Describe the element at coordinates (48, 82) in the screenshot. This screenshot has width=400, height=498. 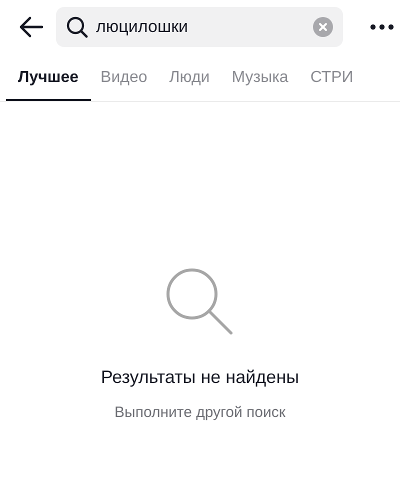
I see `tab: Лучшее` at that location.